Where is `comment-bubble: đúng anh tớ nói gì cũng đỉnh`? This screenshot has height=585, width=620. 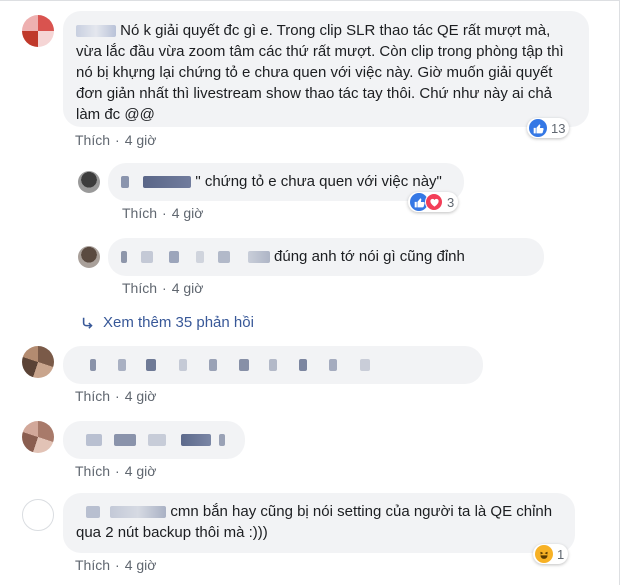 comment-bubble: đúng anh tớ nói gì cũng đỉnh is located at coordinates (326, 257).